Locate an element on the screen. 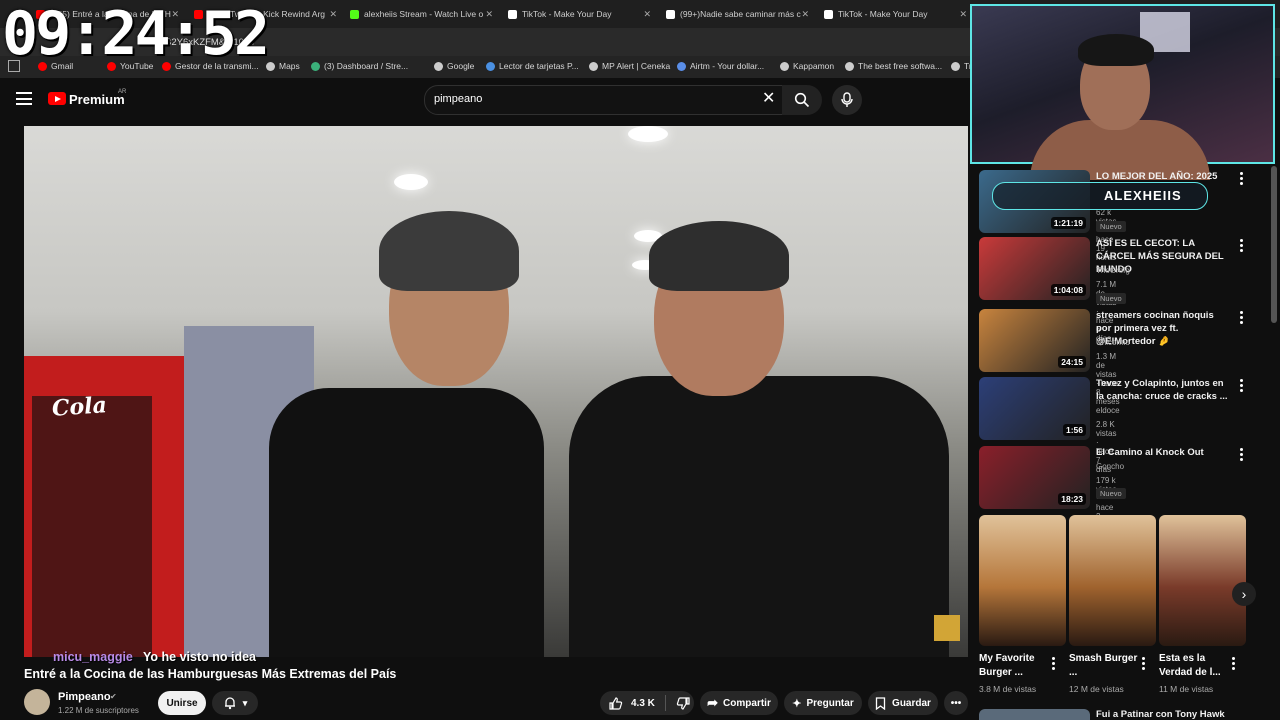 The image size is (1280, 720). voice-search-button is located at coordinates (847, 100).